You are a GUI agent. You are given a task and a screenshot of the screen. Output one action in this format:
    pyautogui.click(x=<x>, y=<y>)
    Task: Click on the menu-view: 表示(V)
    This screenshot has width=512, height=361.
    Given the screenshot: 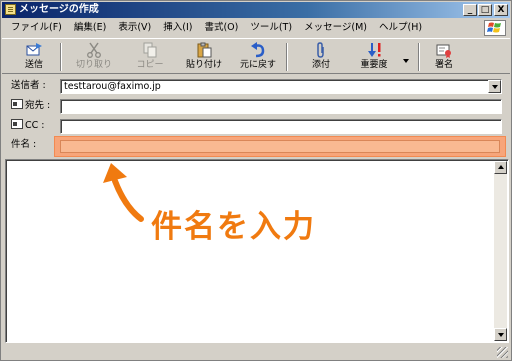 What is the action you would take?
    pyautogui.click(x=134, y=28)
    